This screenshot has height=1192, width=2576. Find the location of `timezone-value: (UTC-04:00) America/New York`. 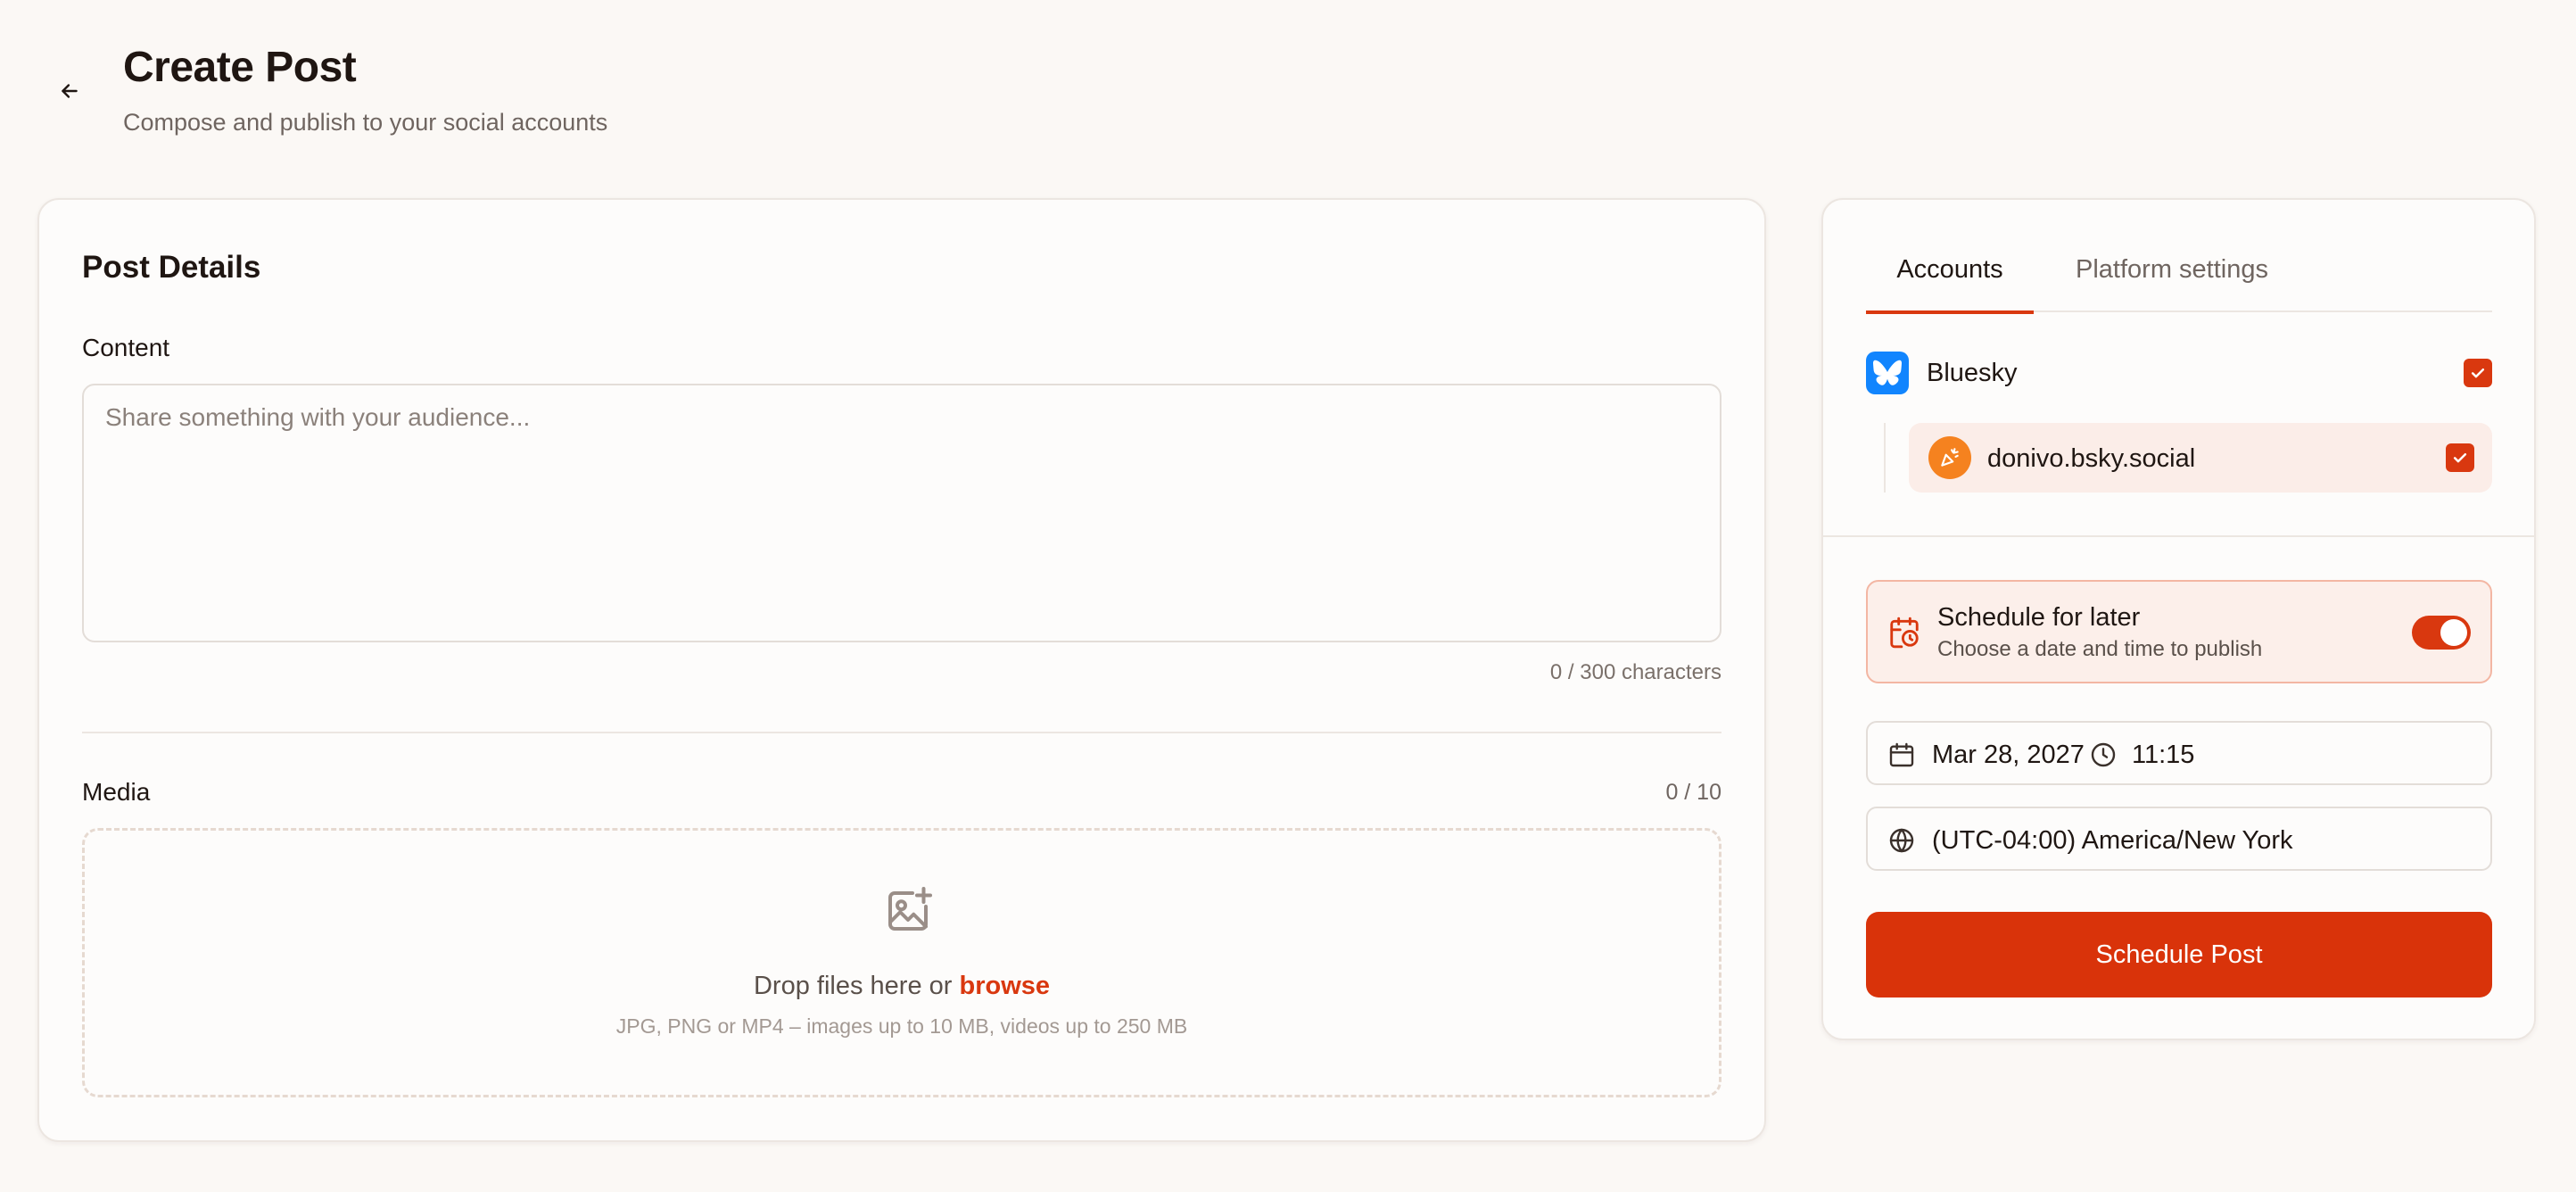

timezone-value: (UTC-04:00) America/New York is located at coordinates (2113, 840).